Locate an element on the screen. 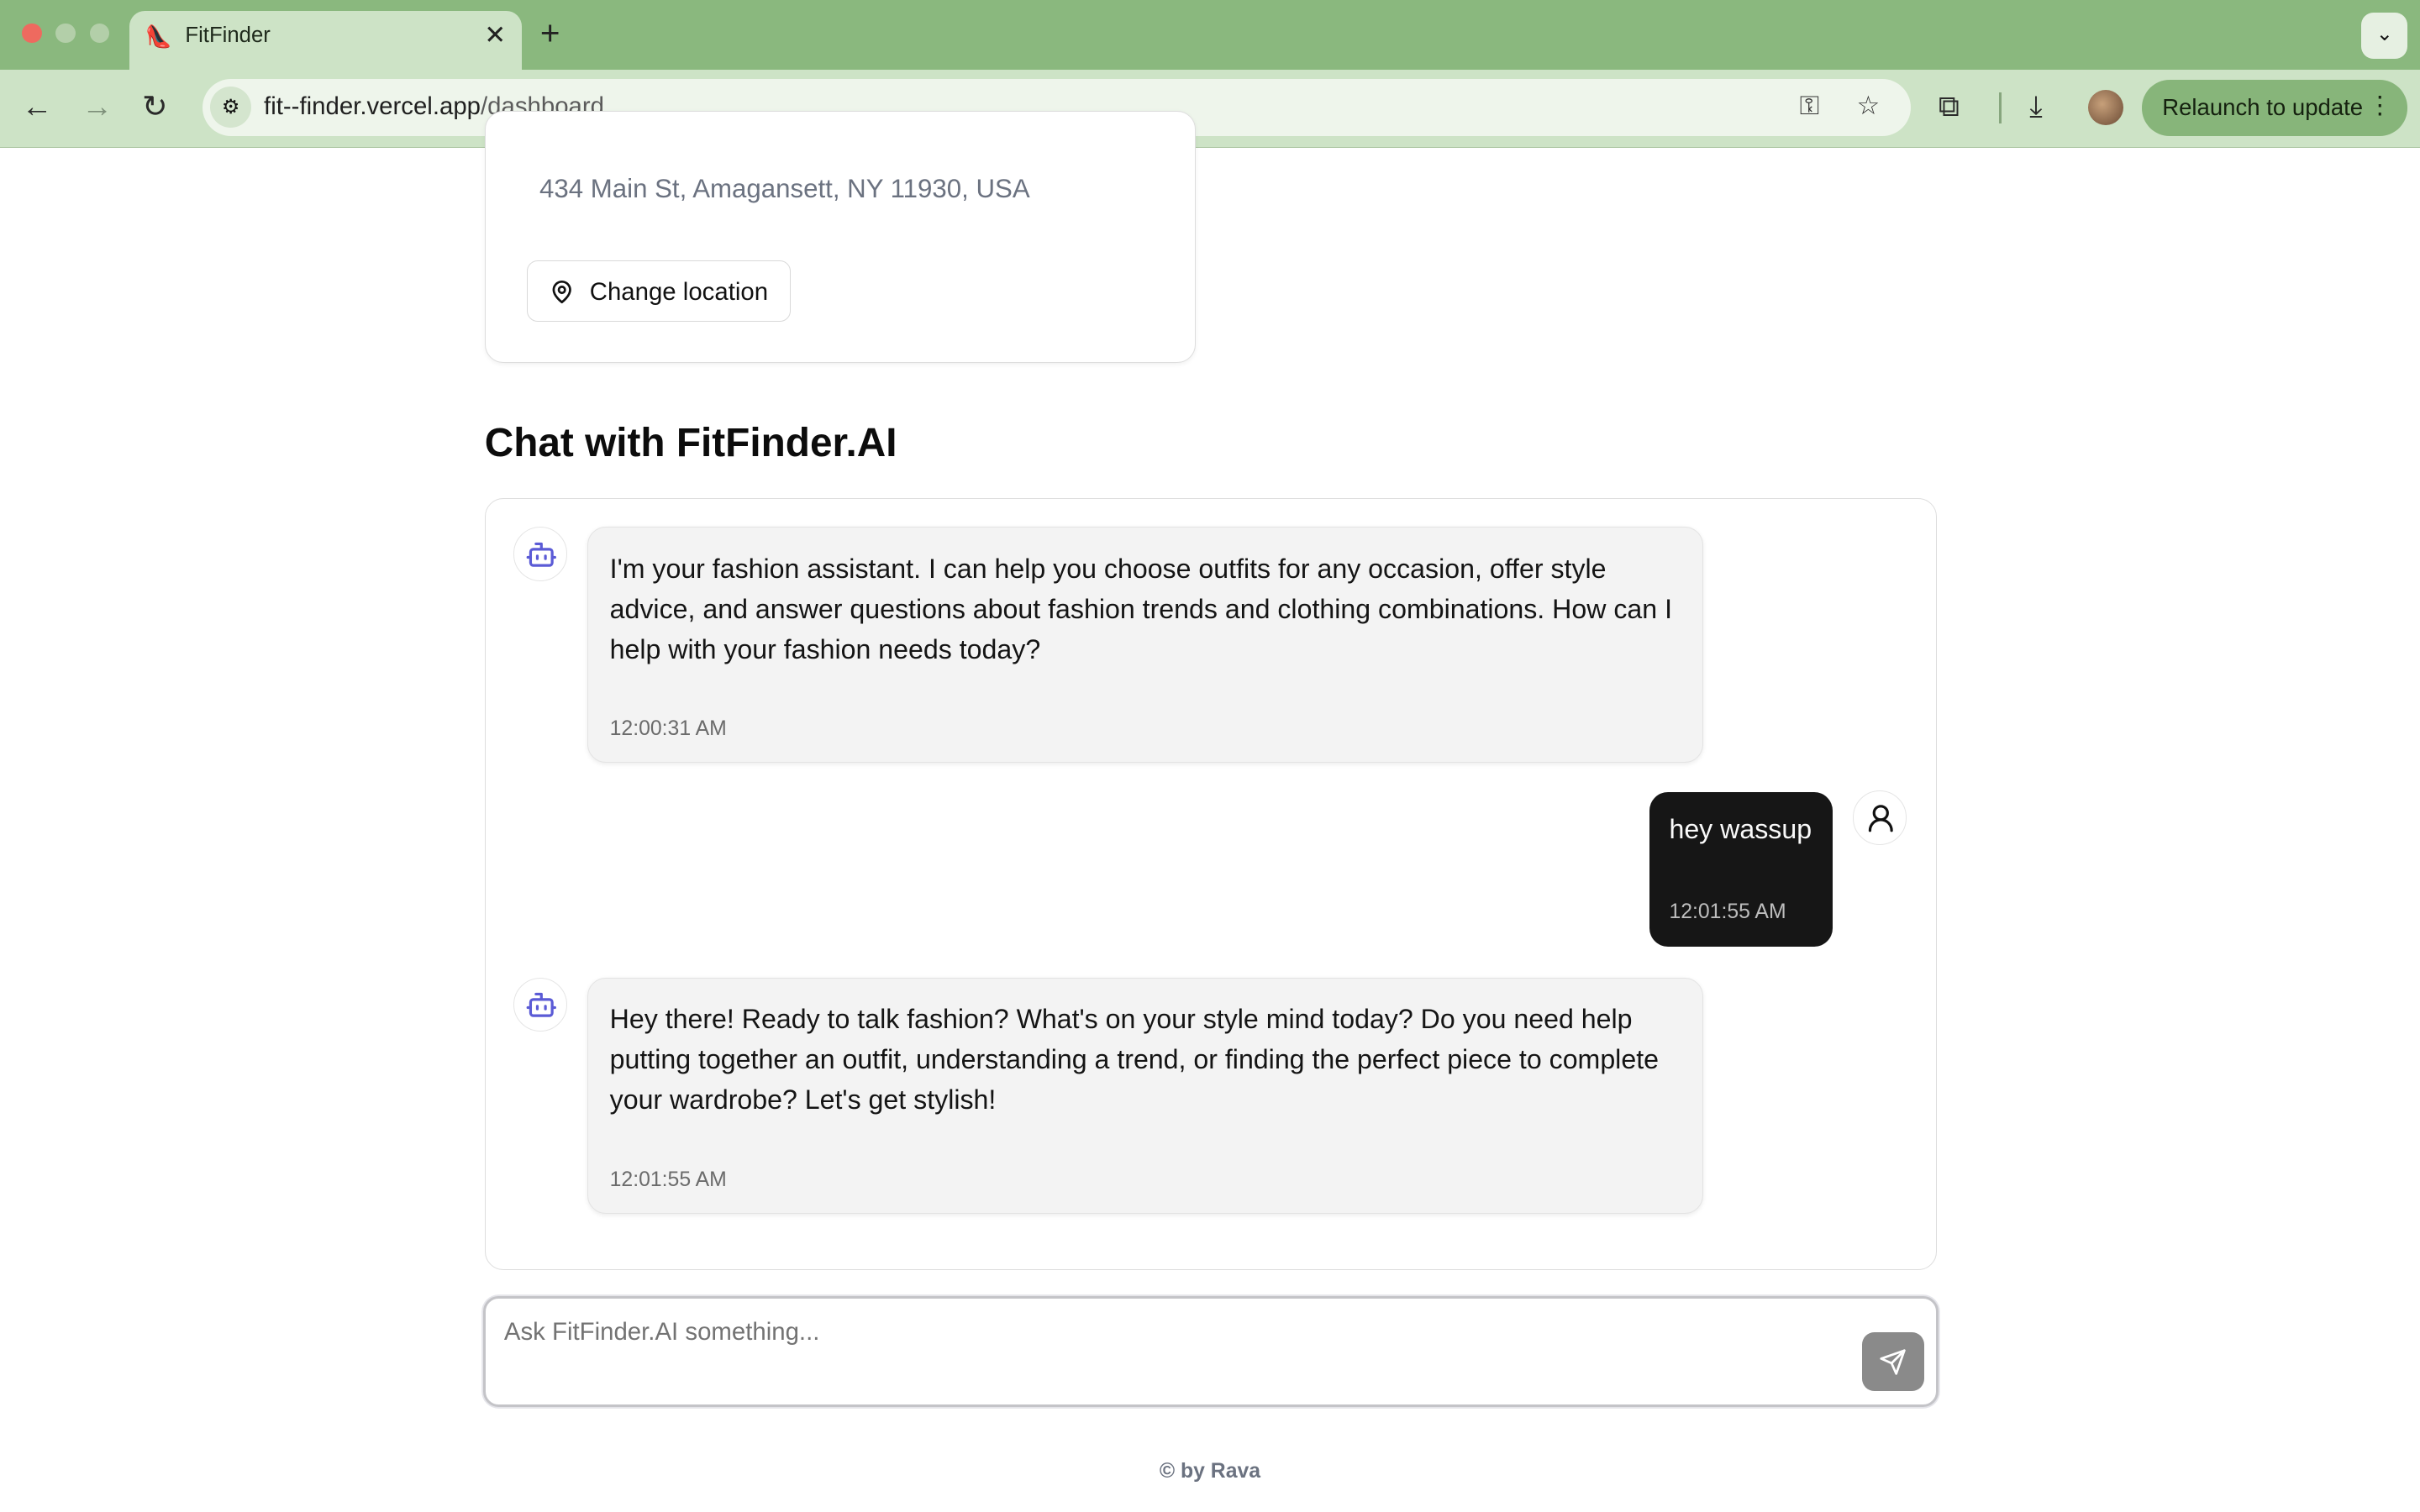  tab-title: FitFinder is located at coordinates (228, 35).